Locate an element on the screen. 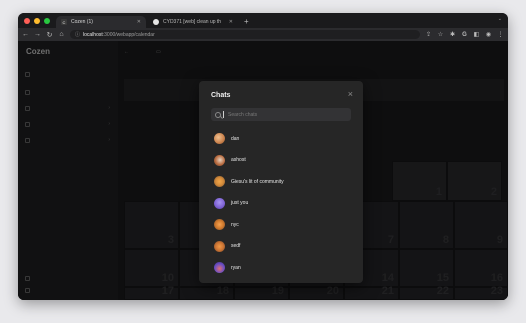 The image size is (526, 323). chat-list-item: Giesu's lit of community is located at coordinates (281, 182).